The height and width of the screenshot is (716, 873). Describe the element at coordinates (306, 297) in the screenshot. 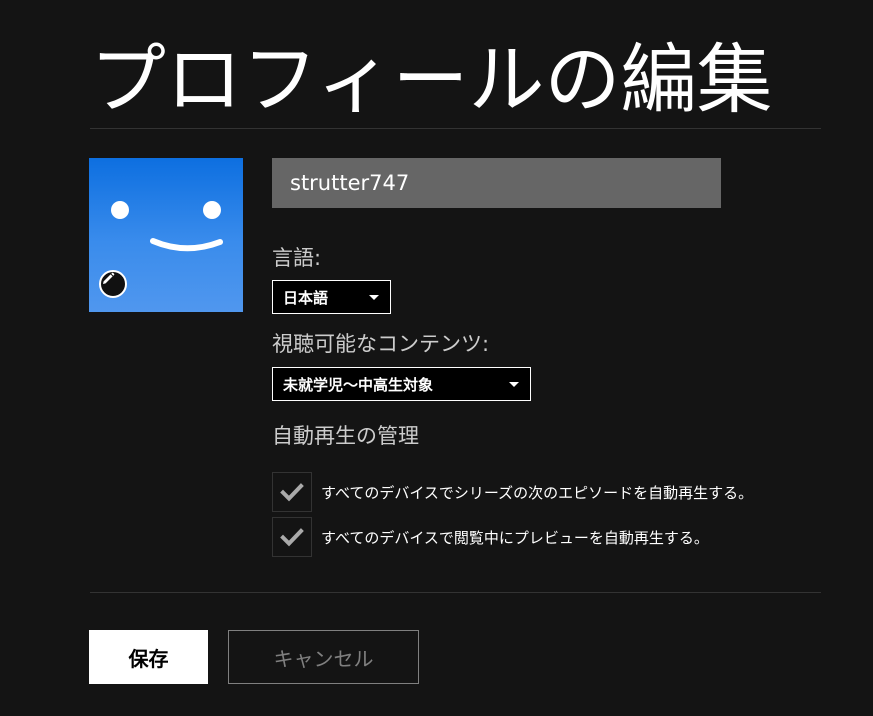

I see `language-selected-value: 日本語` at that location.